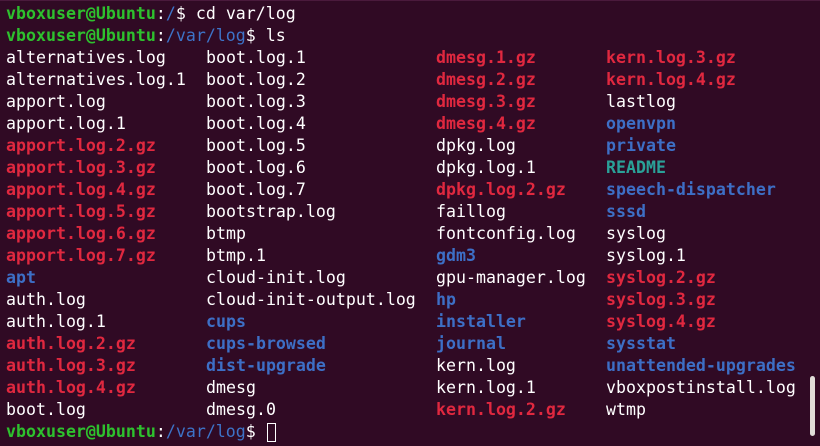  Describe the element at coordinates (21, 277) in the screenshot. I see `directory-entry: apt` at that location.